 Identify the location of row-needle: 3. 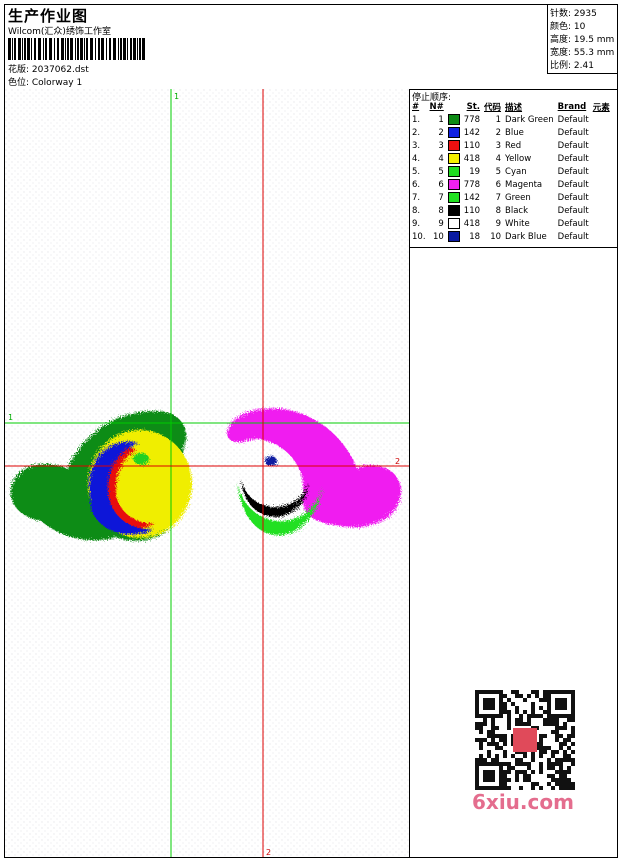
(441, 145).